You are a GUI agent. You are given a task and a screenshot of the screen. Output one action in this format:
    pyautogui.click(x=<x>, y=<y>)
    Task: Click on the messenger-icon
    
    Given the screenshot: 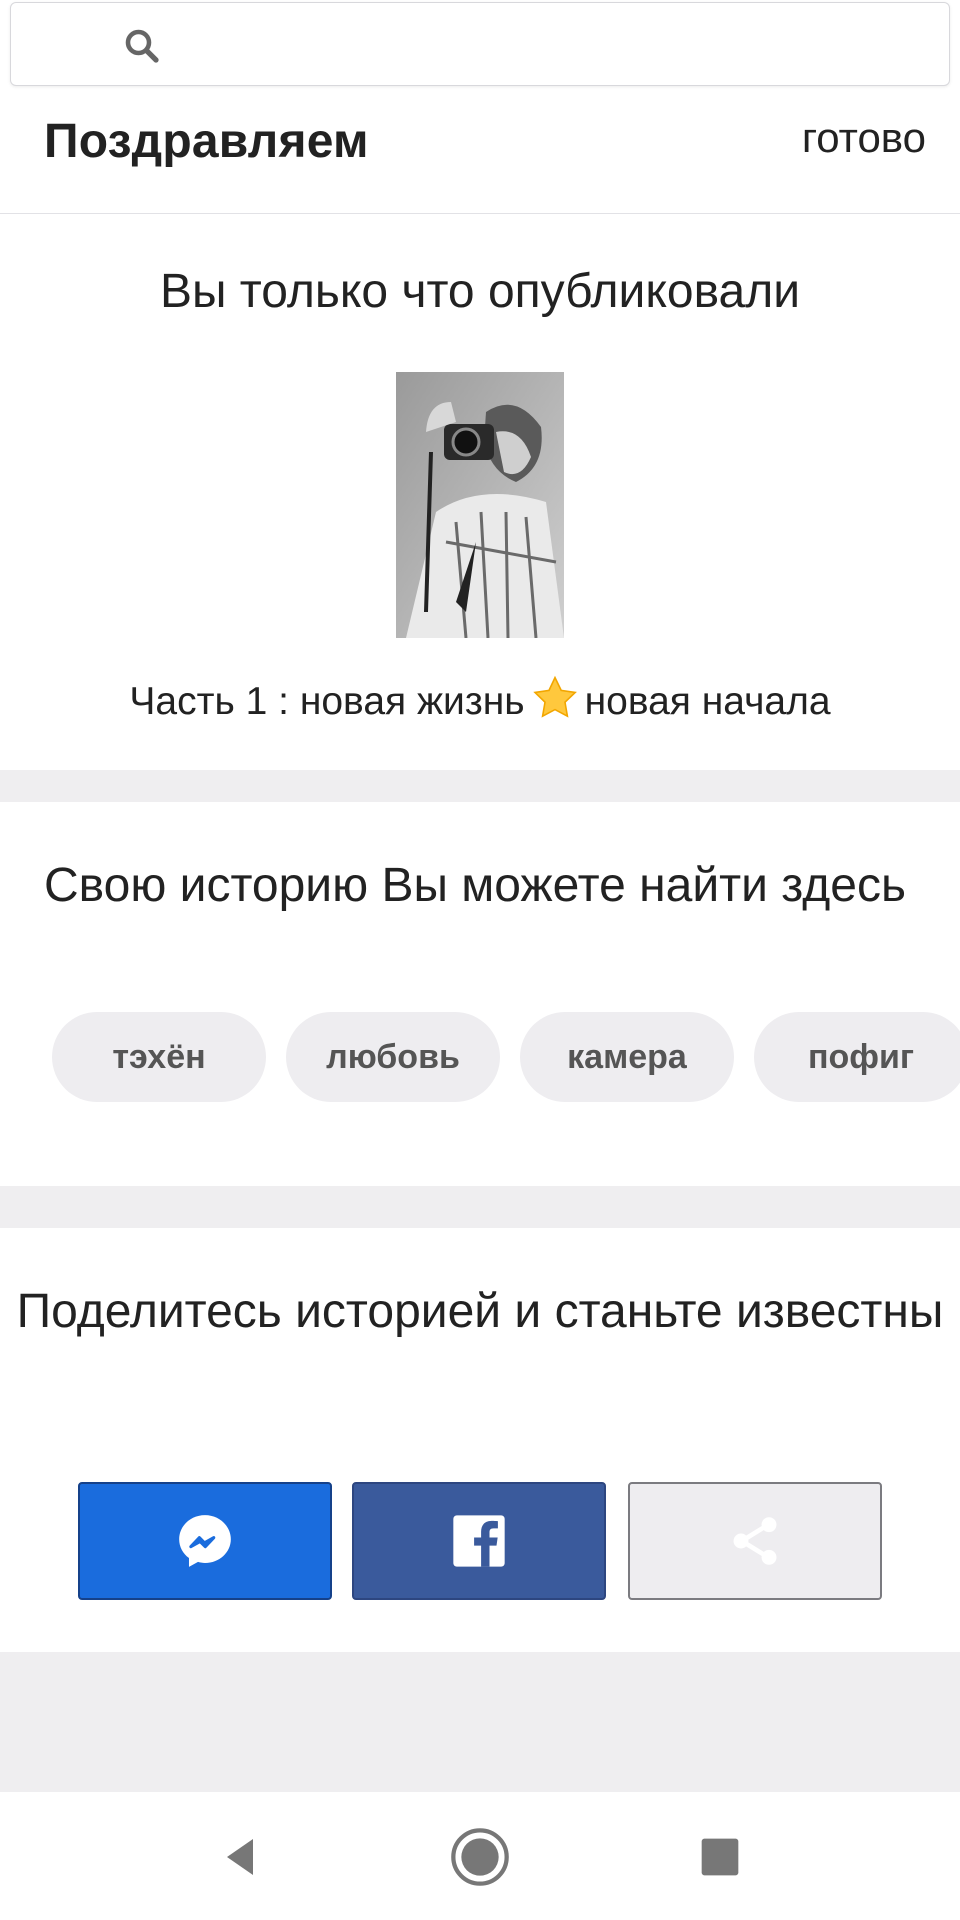 What is the action you would take?
    pyautogui.click(x=205, y=1541)
    